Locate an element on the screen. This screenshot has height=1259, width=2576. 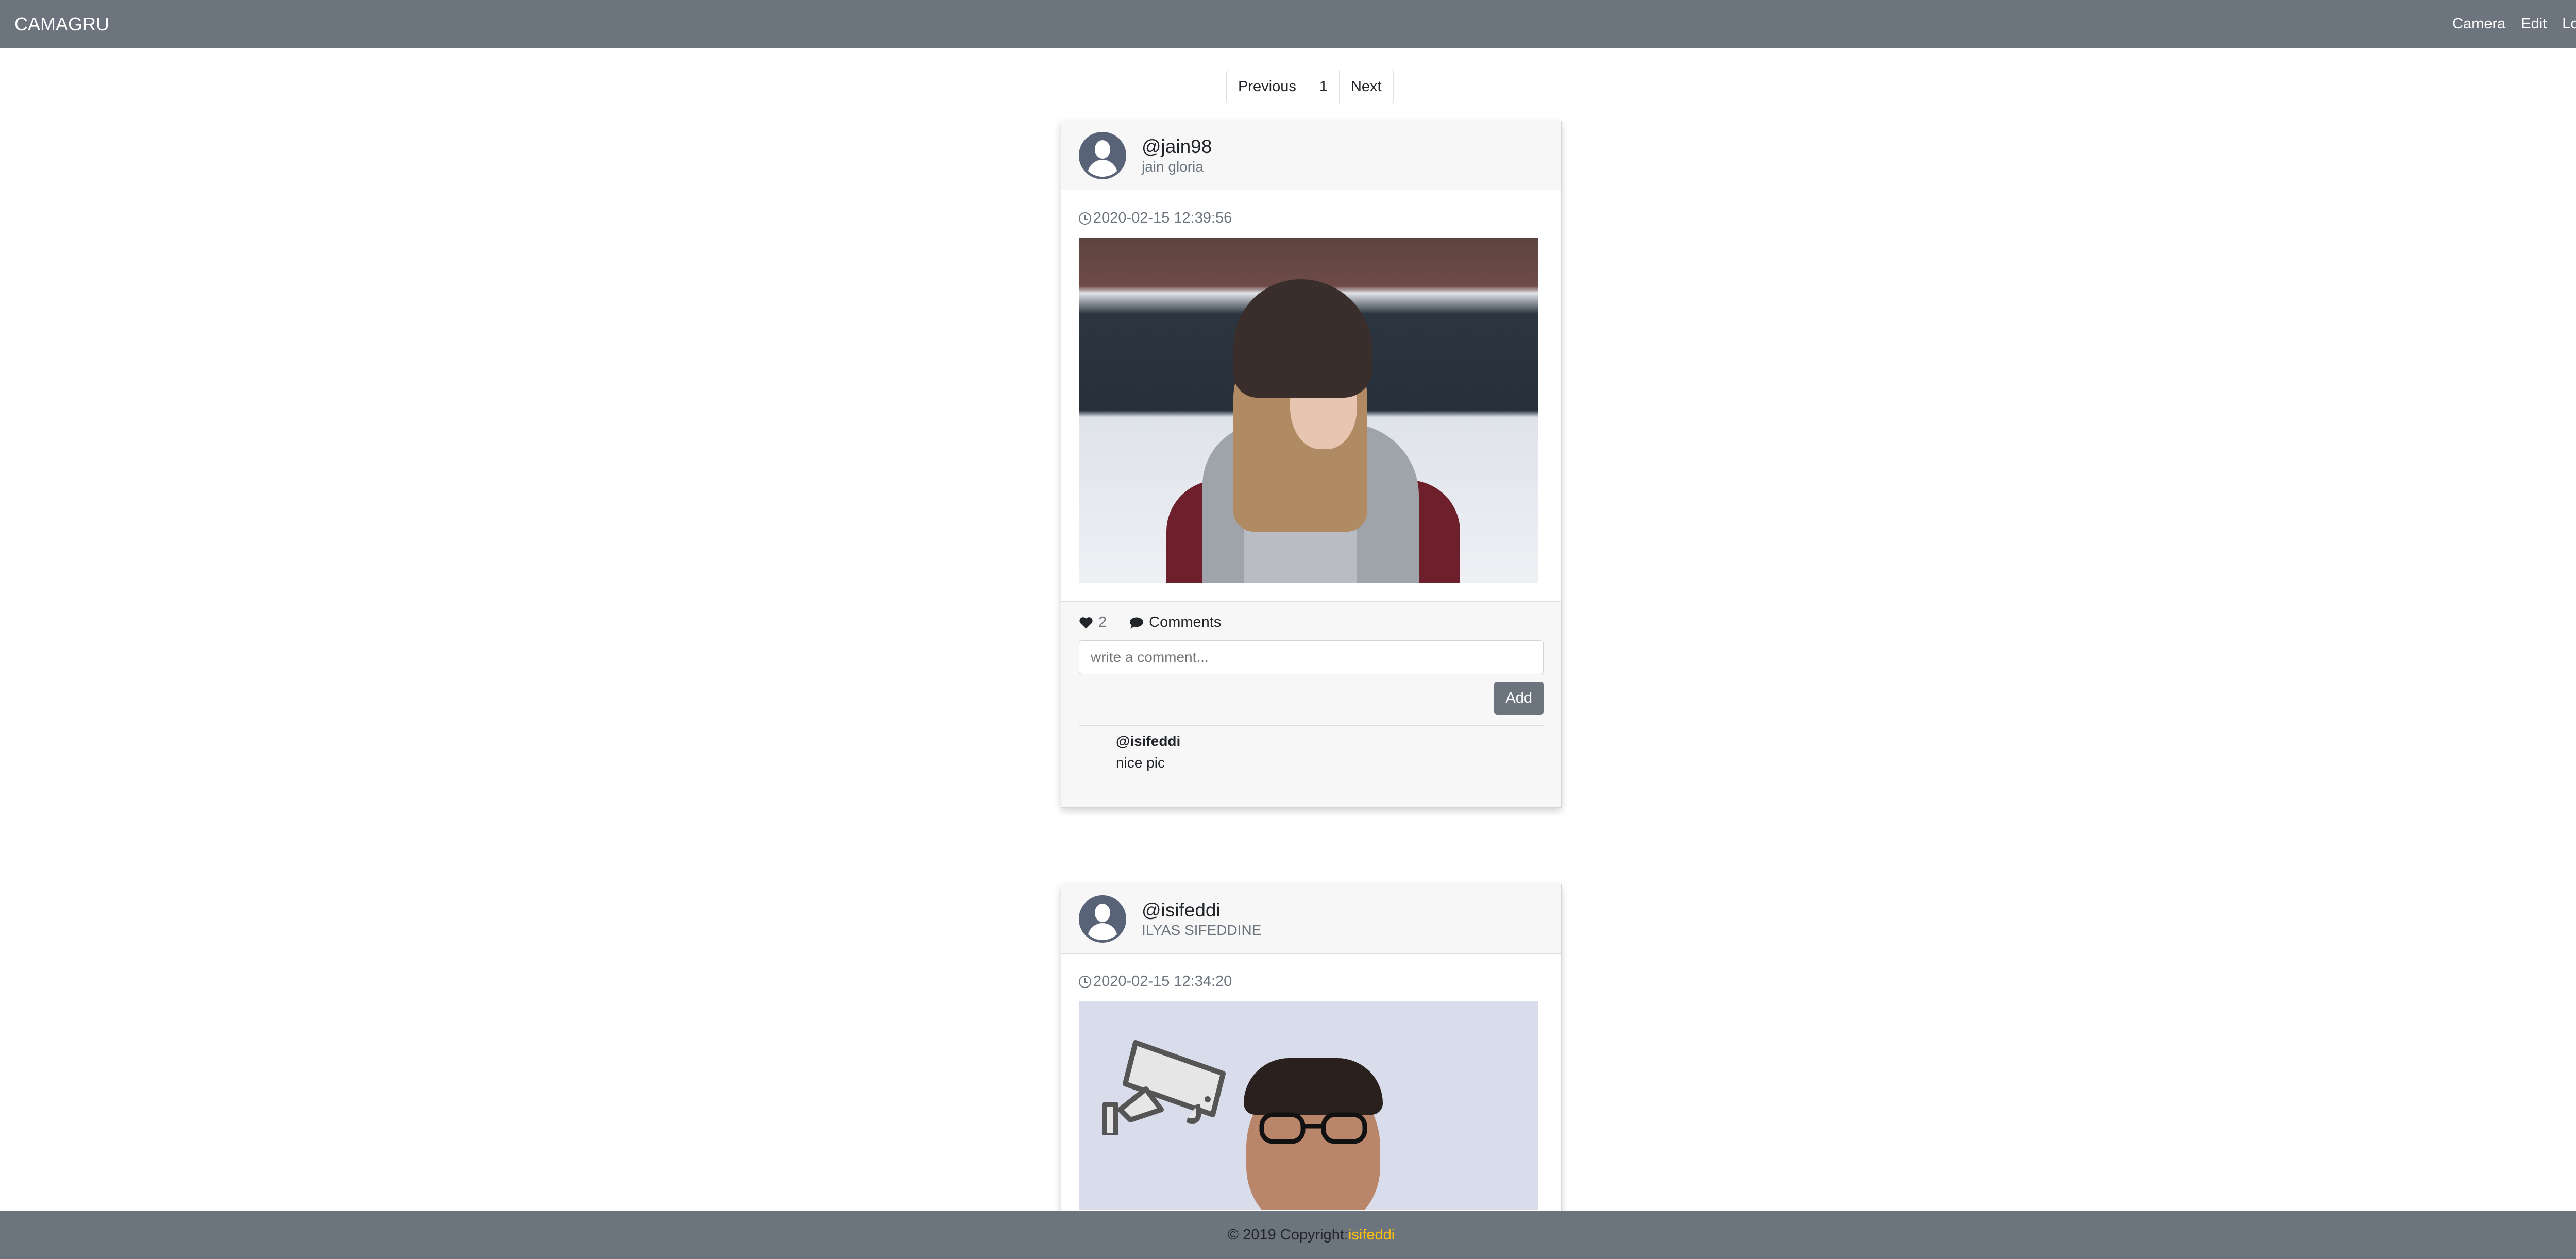
post-fullname: ILYAS SIFEDDINE is located at coordinates (1202, 930).